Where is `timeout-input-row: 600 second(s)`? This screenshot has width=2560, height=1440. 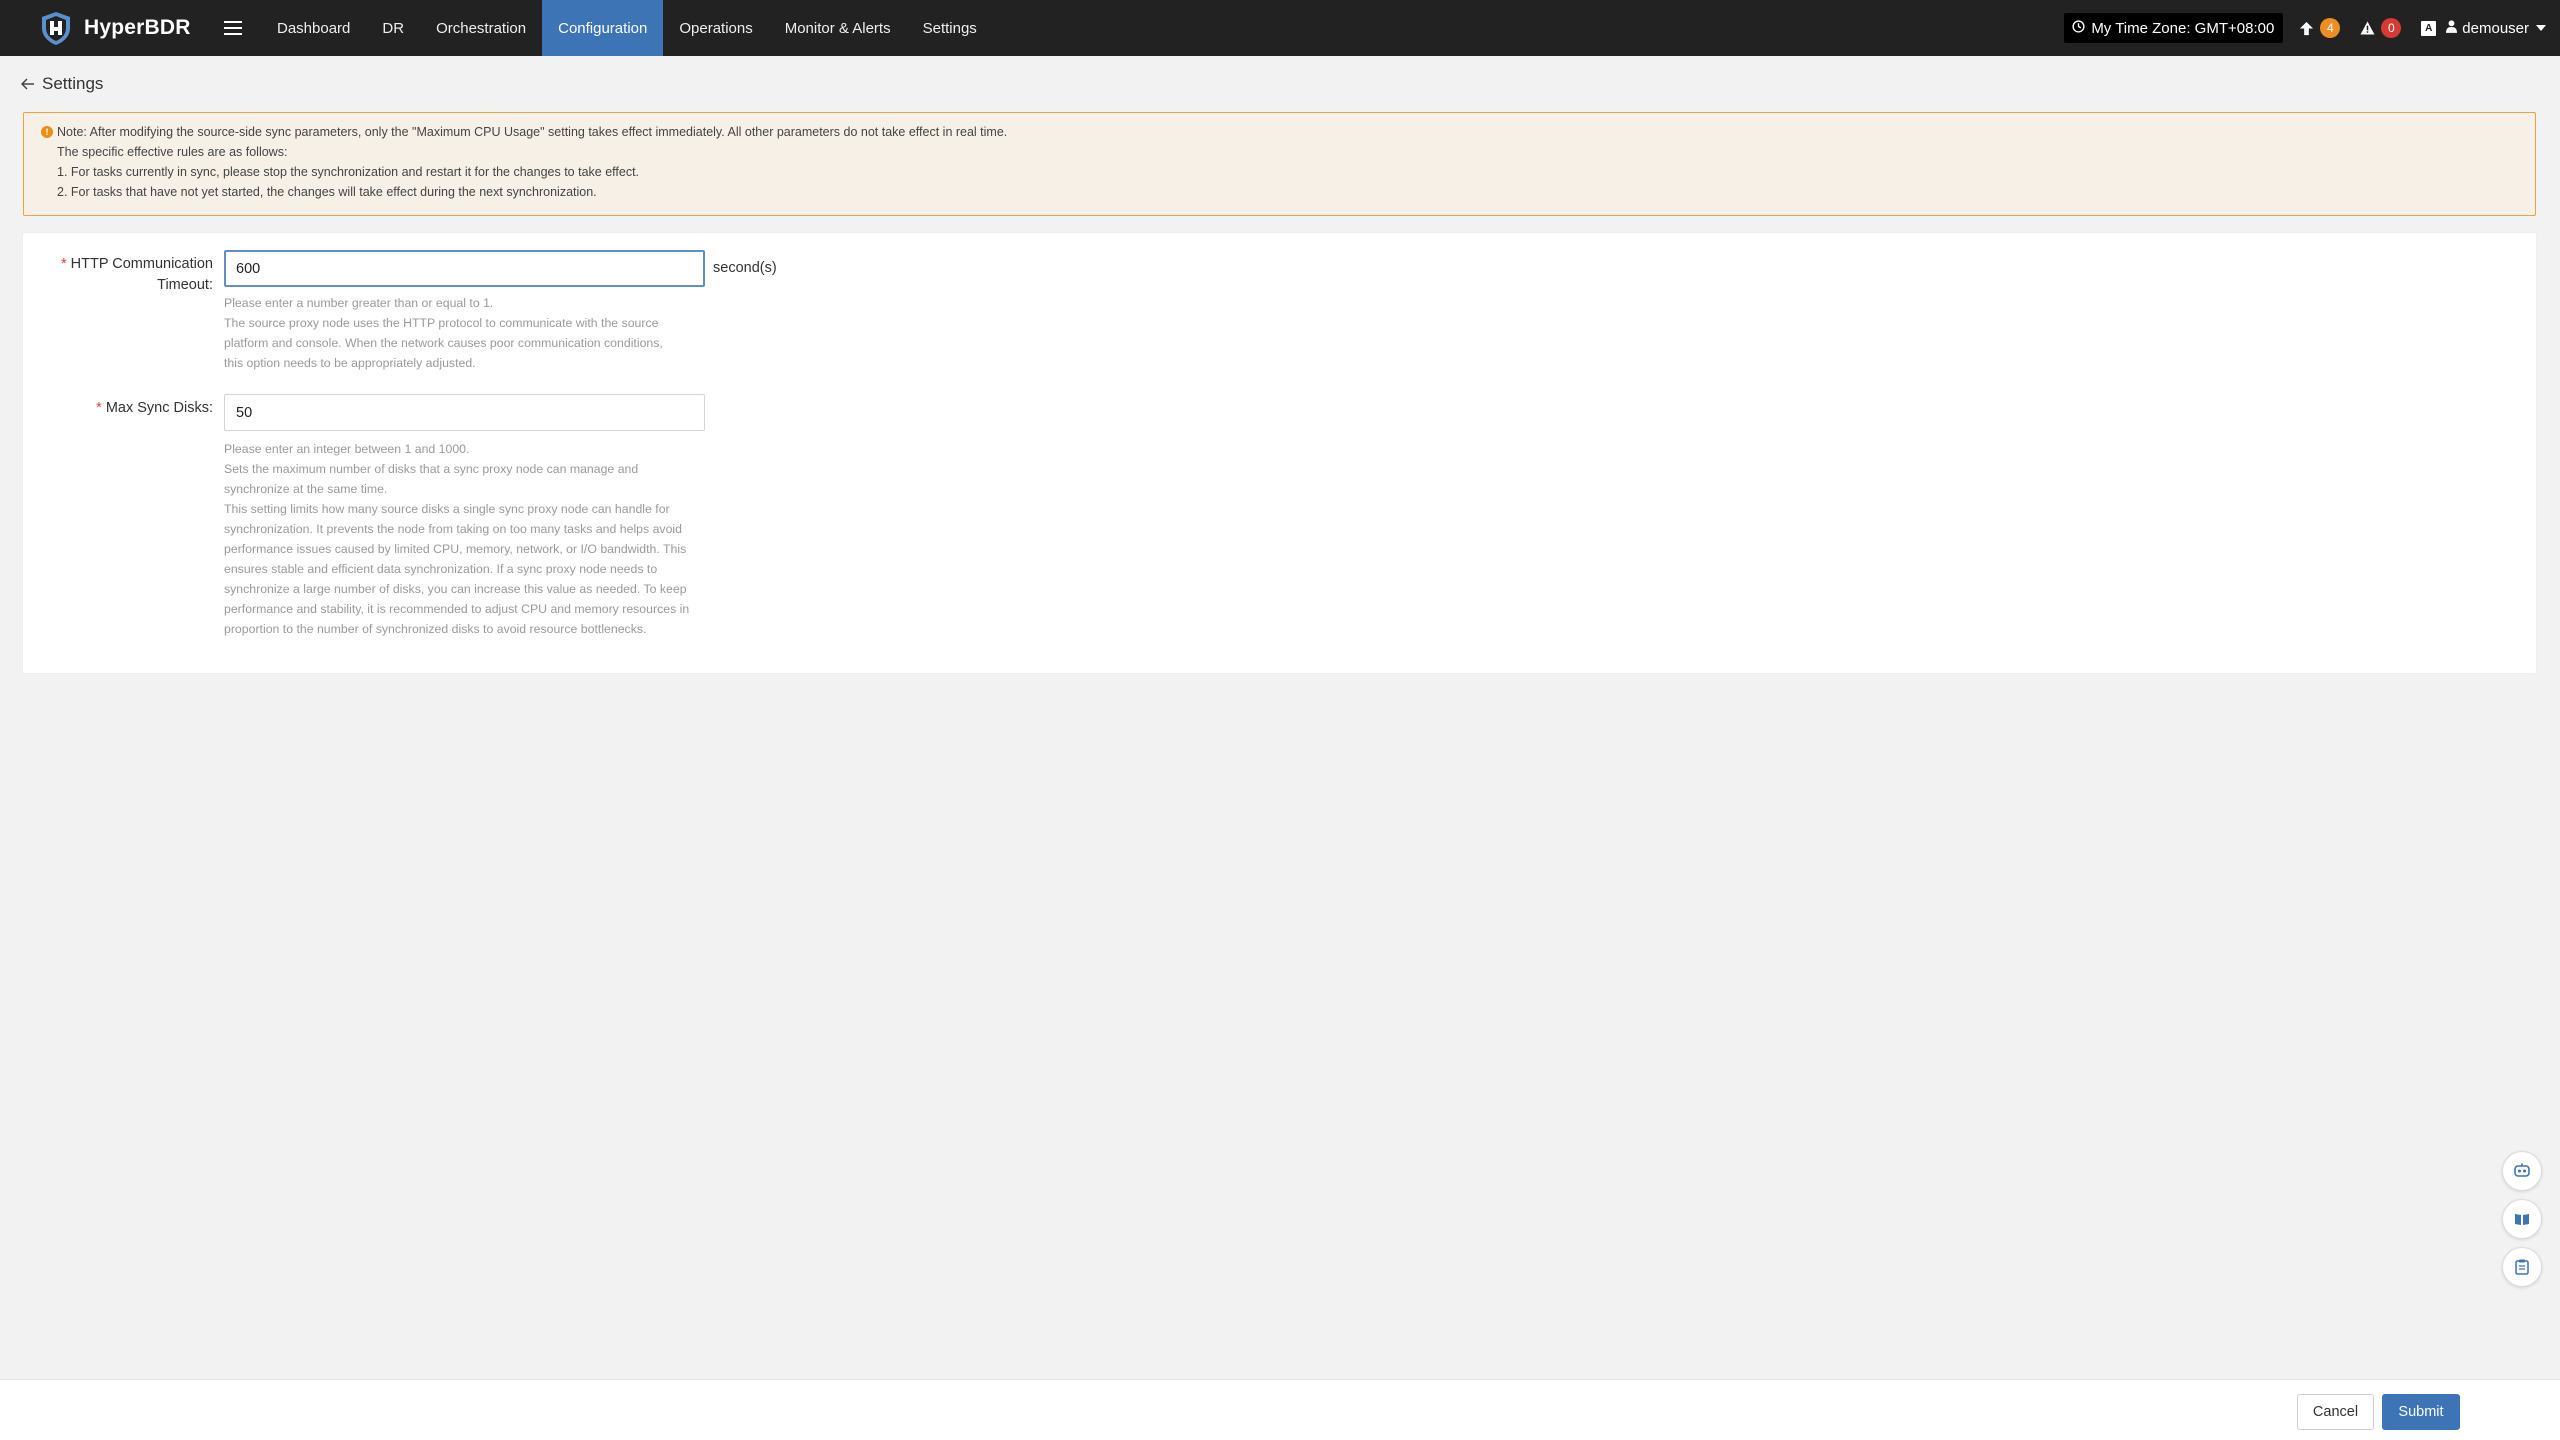 timeout-input-row: 600 second(s) is located at coordinates (500, 268).